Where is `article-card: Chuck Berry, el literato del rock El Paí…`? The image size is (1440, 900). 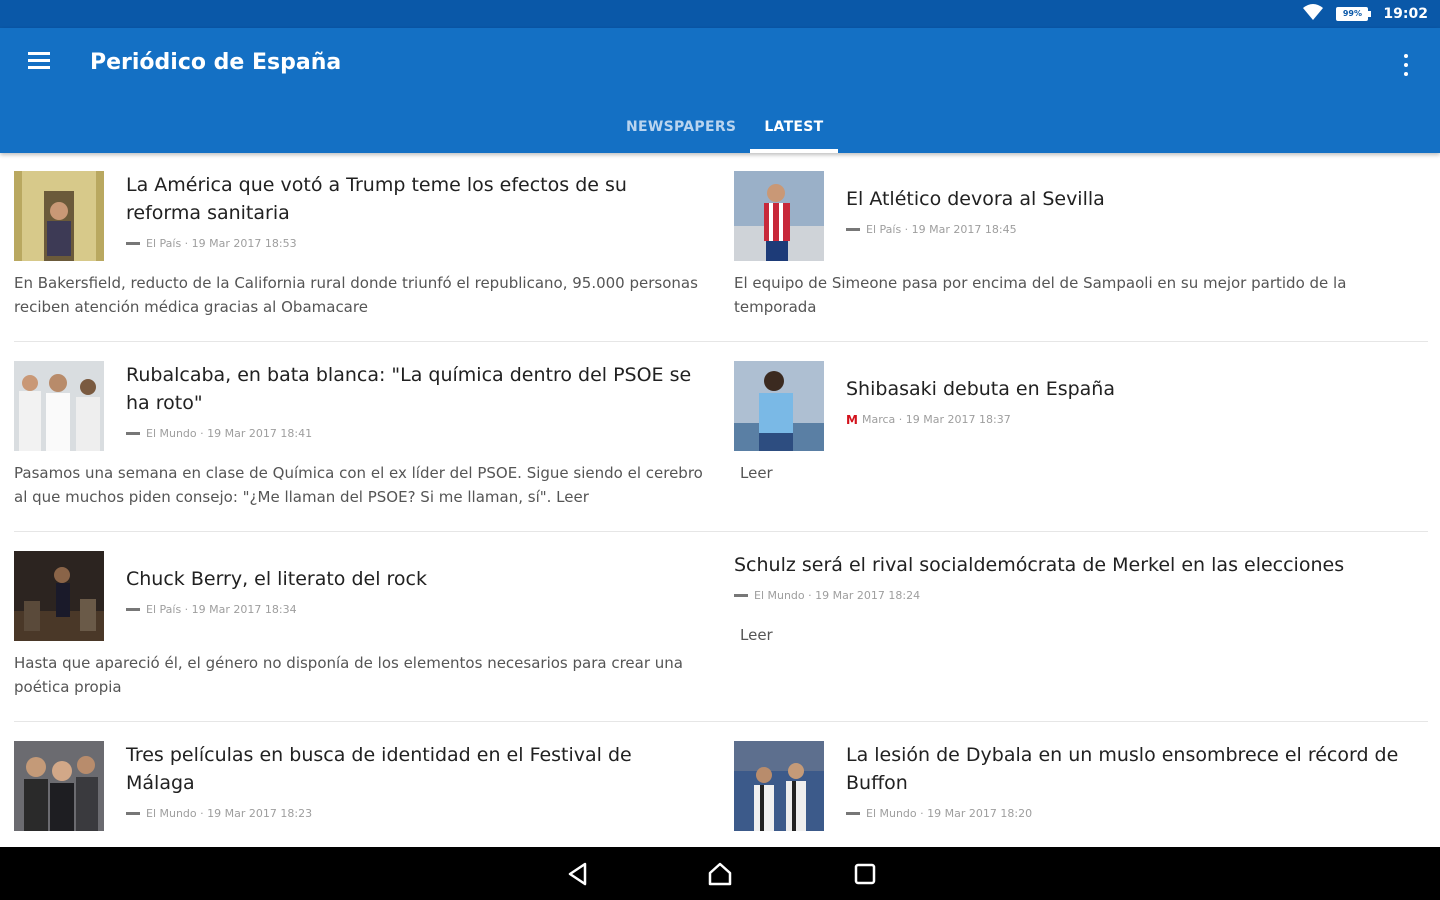 article-card: Chuck Berry, el literato del rock El Paí… is located at coordinates (368, 631).